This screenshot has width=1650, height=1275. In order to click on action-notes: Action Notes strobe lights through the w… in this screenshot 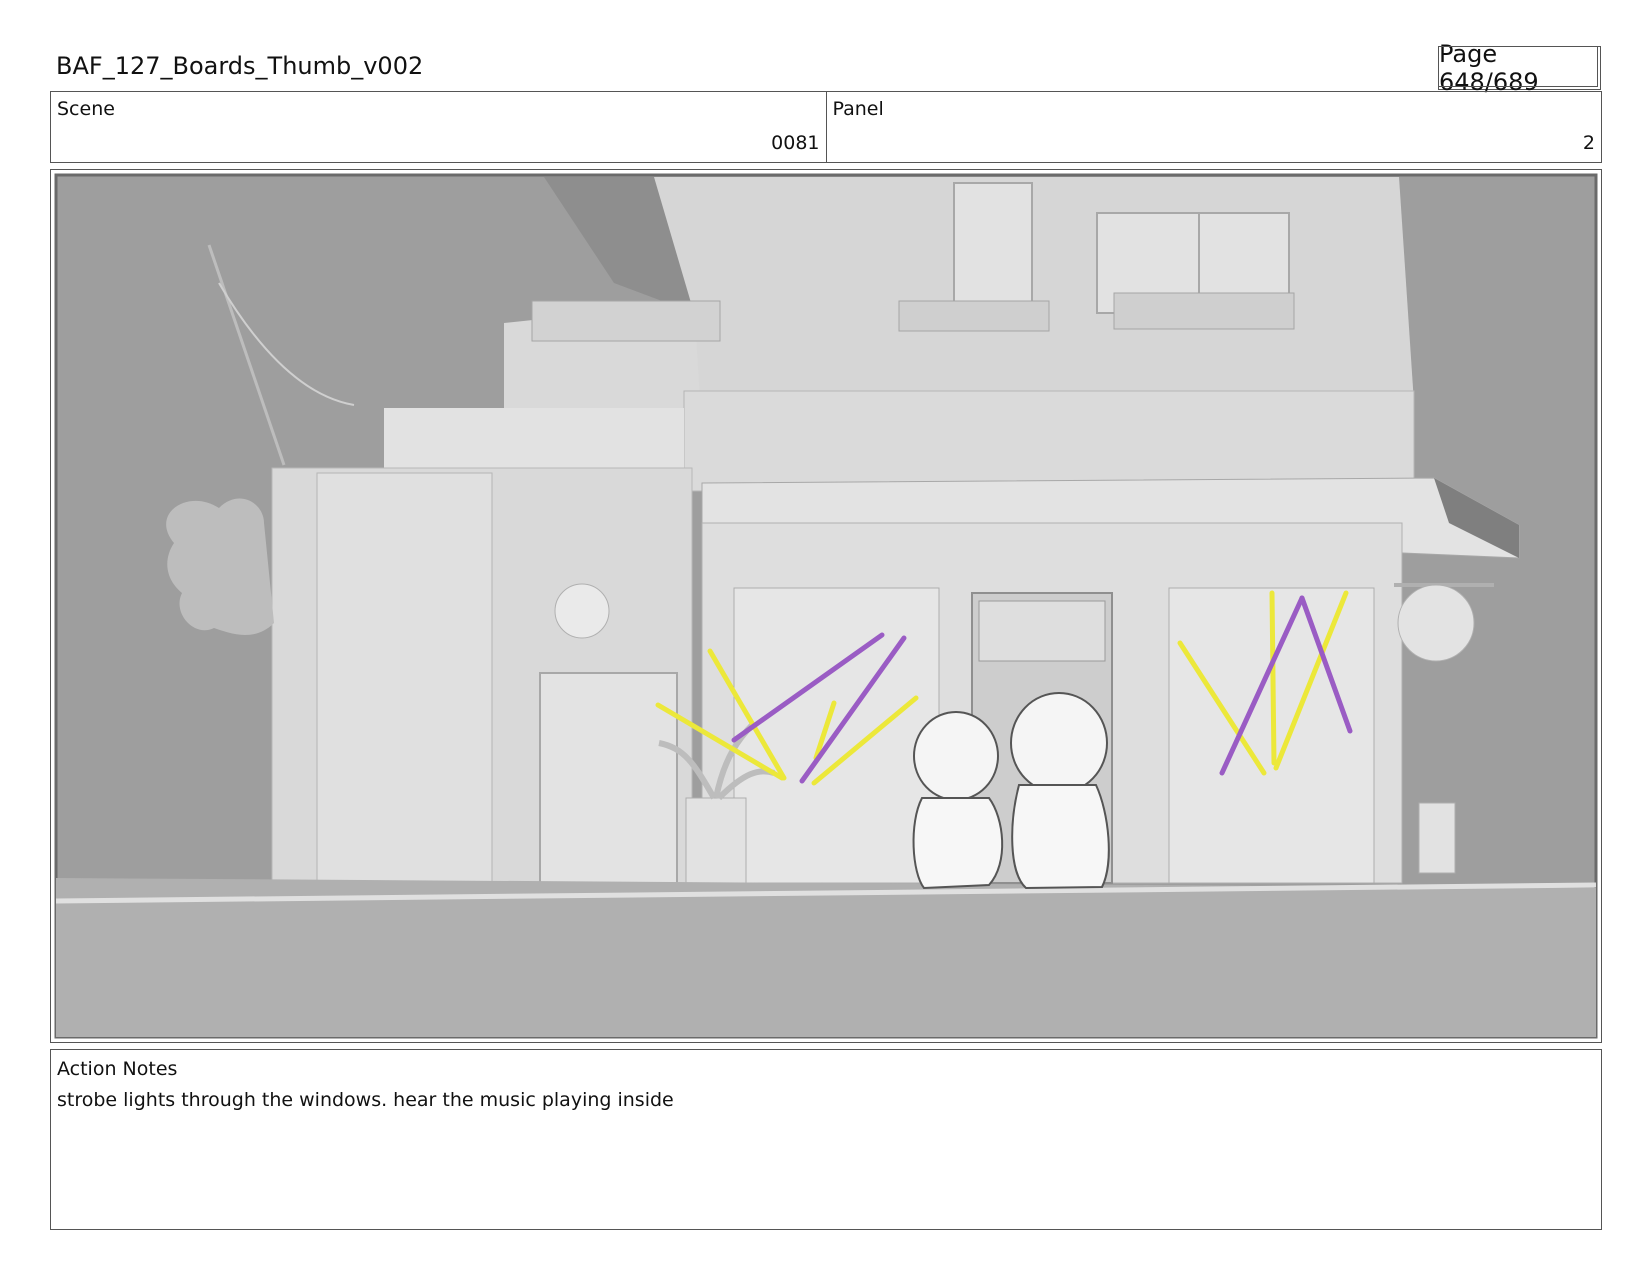, I will do `click(826, 1139)`.